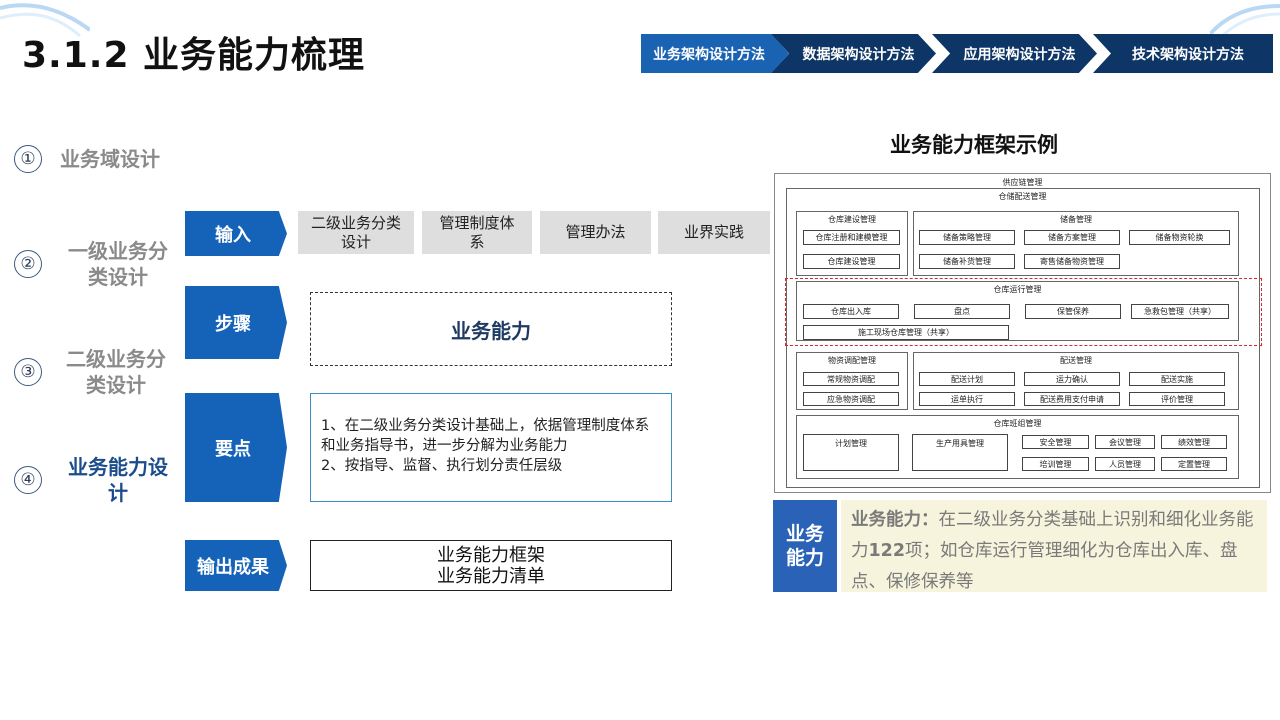 This screenshot has height=720, width=1280. What do you see at coordinates (28, 480) in the screenshot?
I see `step-number-badge: ④` at bounding box center [28, 480].